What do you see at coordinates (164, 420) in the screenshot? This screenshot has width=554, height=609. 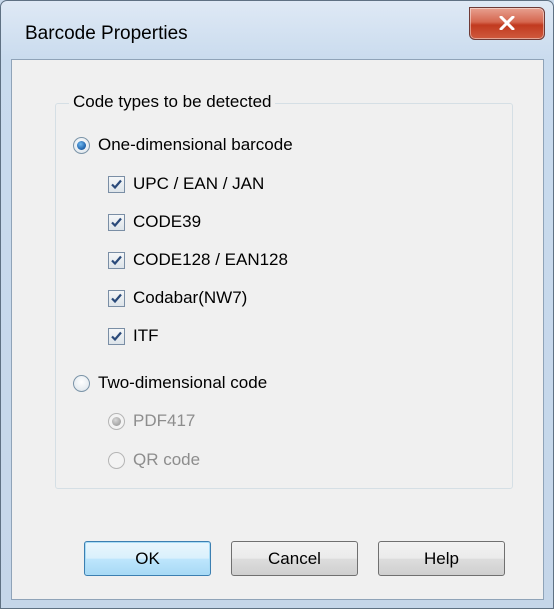 I see `radio-pdf417-label: PDF417` at bounding box center [164, 420].